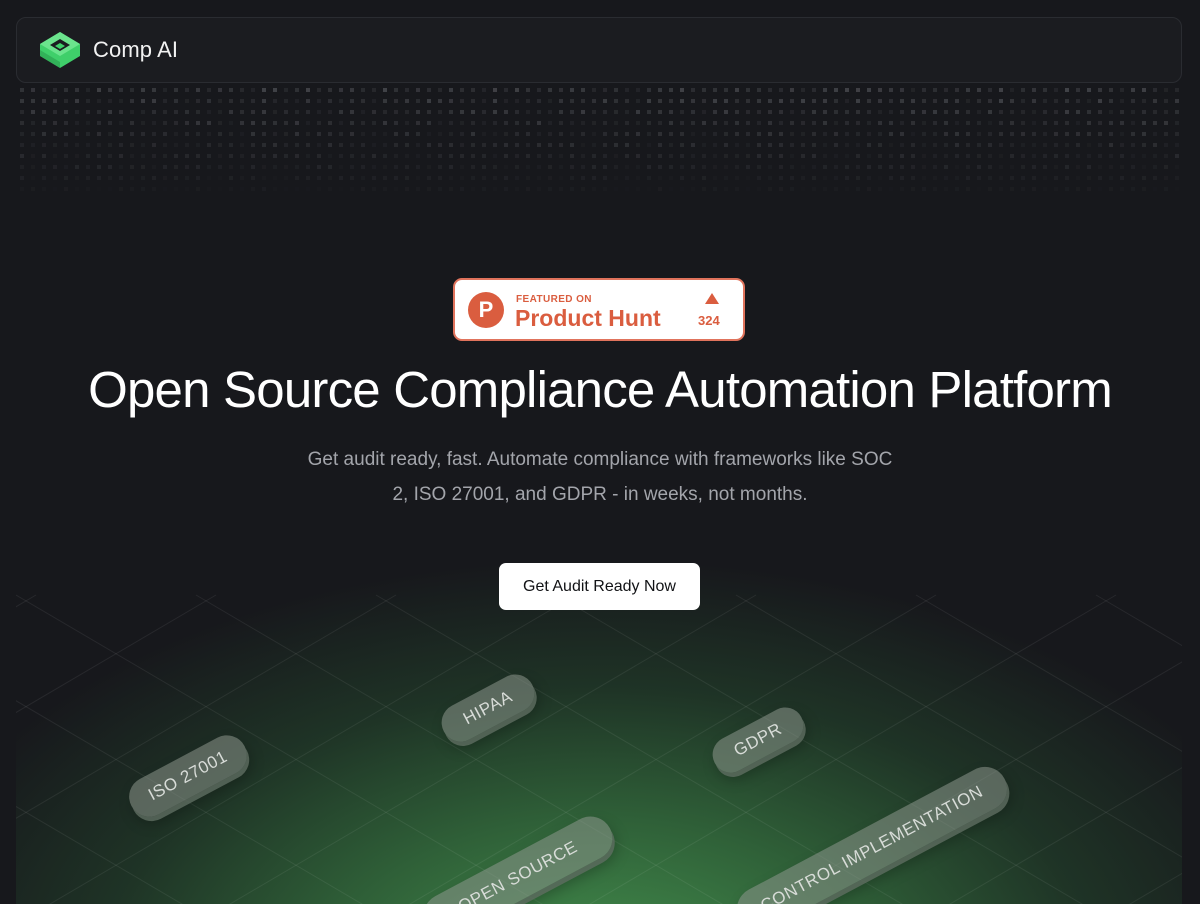 The image size is (1200, 904). Describe the element at coordinates (599, 586) in the screenshot. I see `get-audit-ready-button: Get Audit Ready Now` at that location.